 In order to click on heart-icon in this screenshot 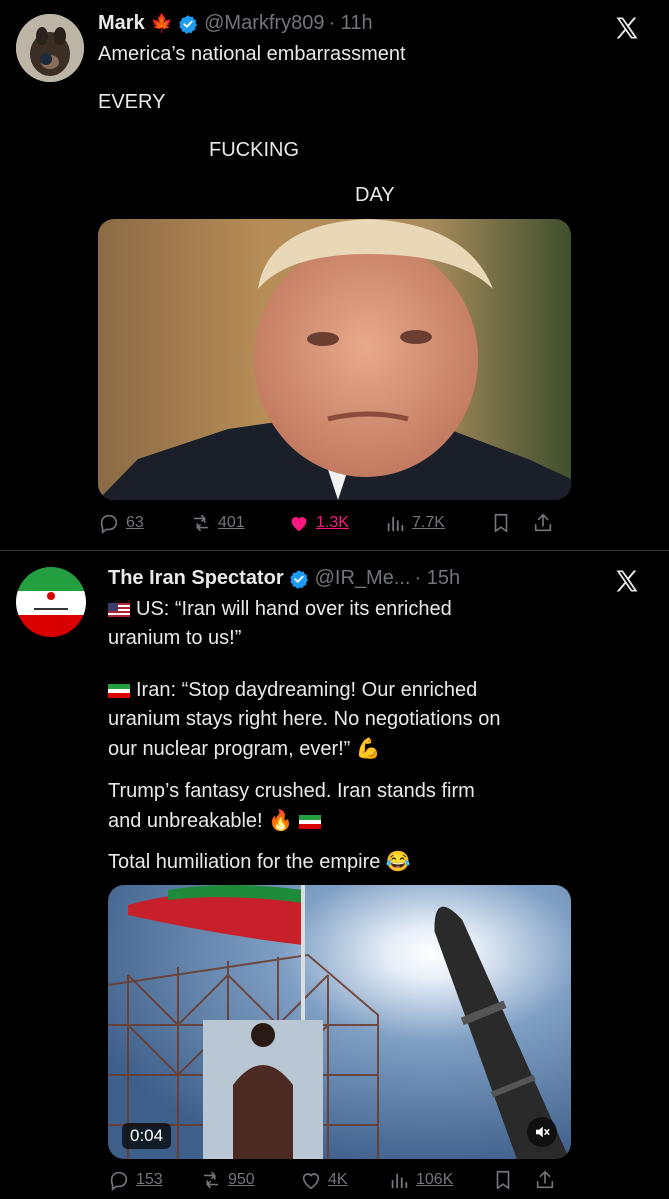, I will do `click(311, 1181)`.